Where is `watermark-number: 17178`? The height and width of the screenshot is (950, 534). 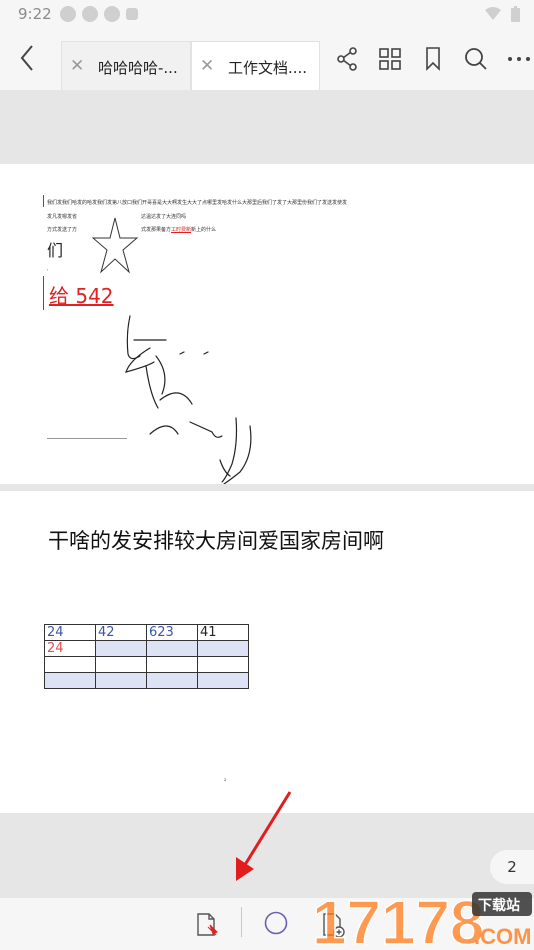
watermark-number: 17178 is located at coordinates (398, 919).